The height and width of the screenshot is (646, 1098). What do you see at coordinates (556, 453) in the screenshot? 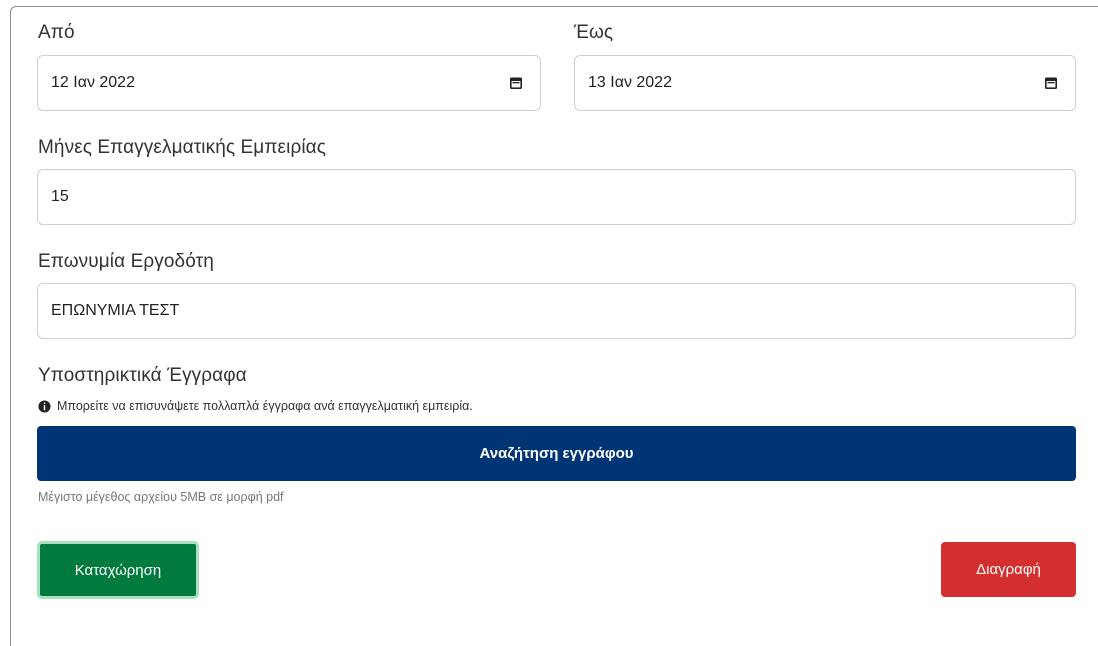
I see `browse-document-button: Αναζήτηση εγγράφου` at bounding box center [556, 453].